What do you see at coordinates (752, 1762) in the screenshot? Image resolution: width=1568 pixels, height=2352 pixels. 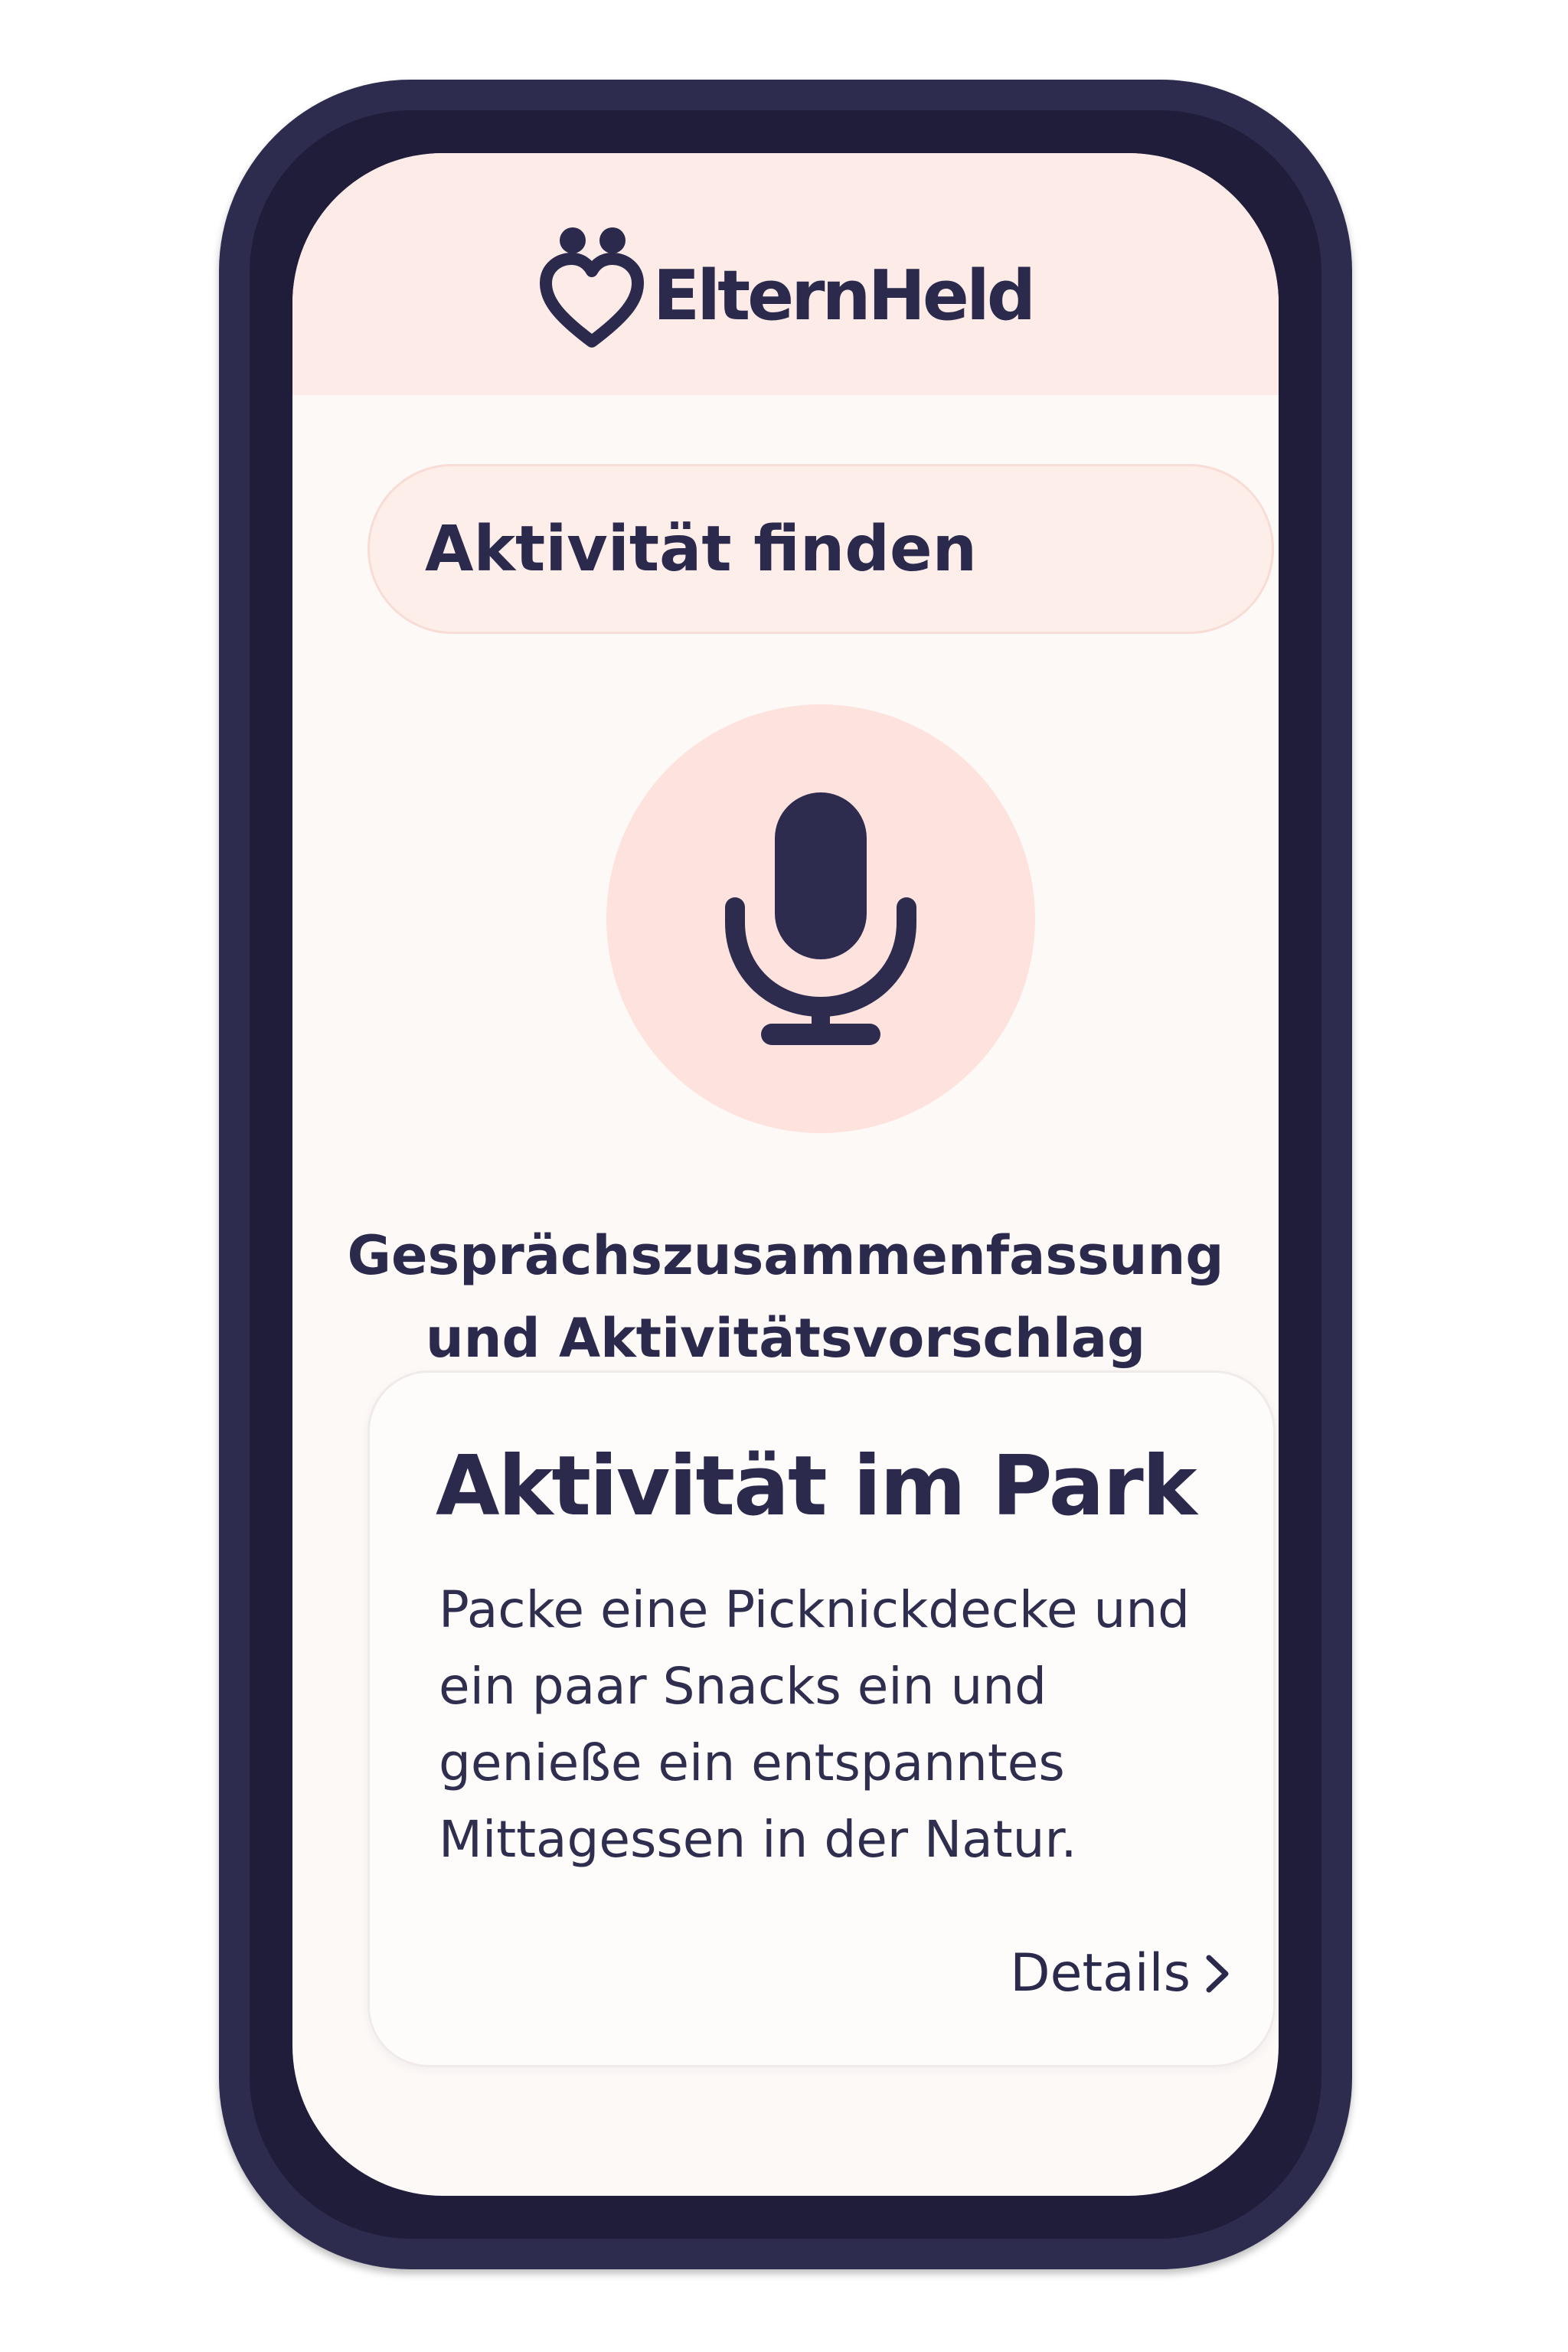 I see `description-line: genieße ein entspanntes` at bounding box center [752, 1762].